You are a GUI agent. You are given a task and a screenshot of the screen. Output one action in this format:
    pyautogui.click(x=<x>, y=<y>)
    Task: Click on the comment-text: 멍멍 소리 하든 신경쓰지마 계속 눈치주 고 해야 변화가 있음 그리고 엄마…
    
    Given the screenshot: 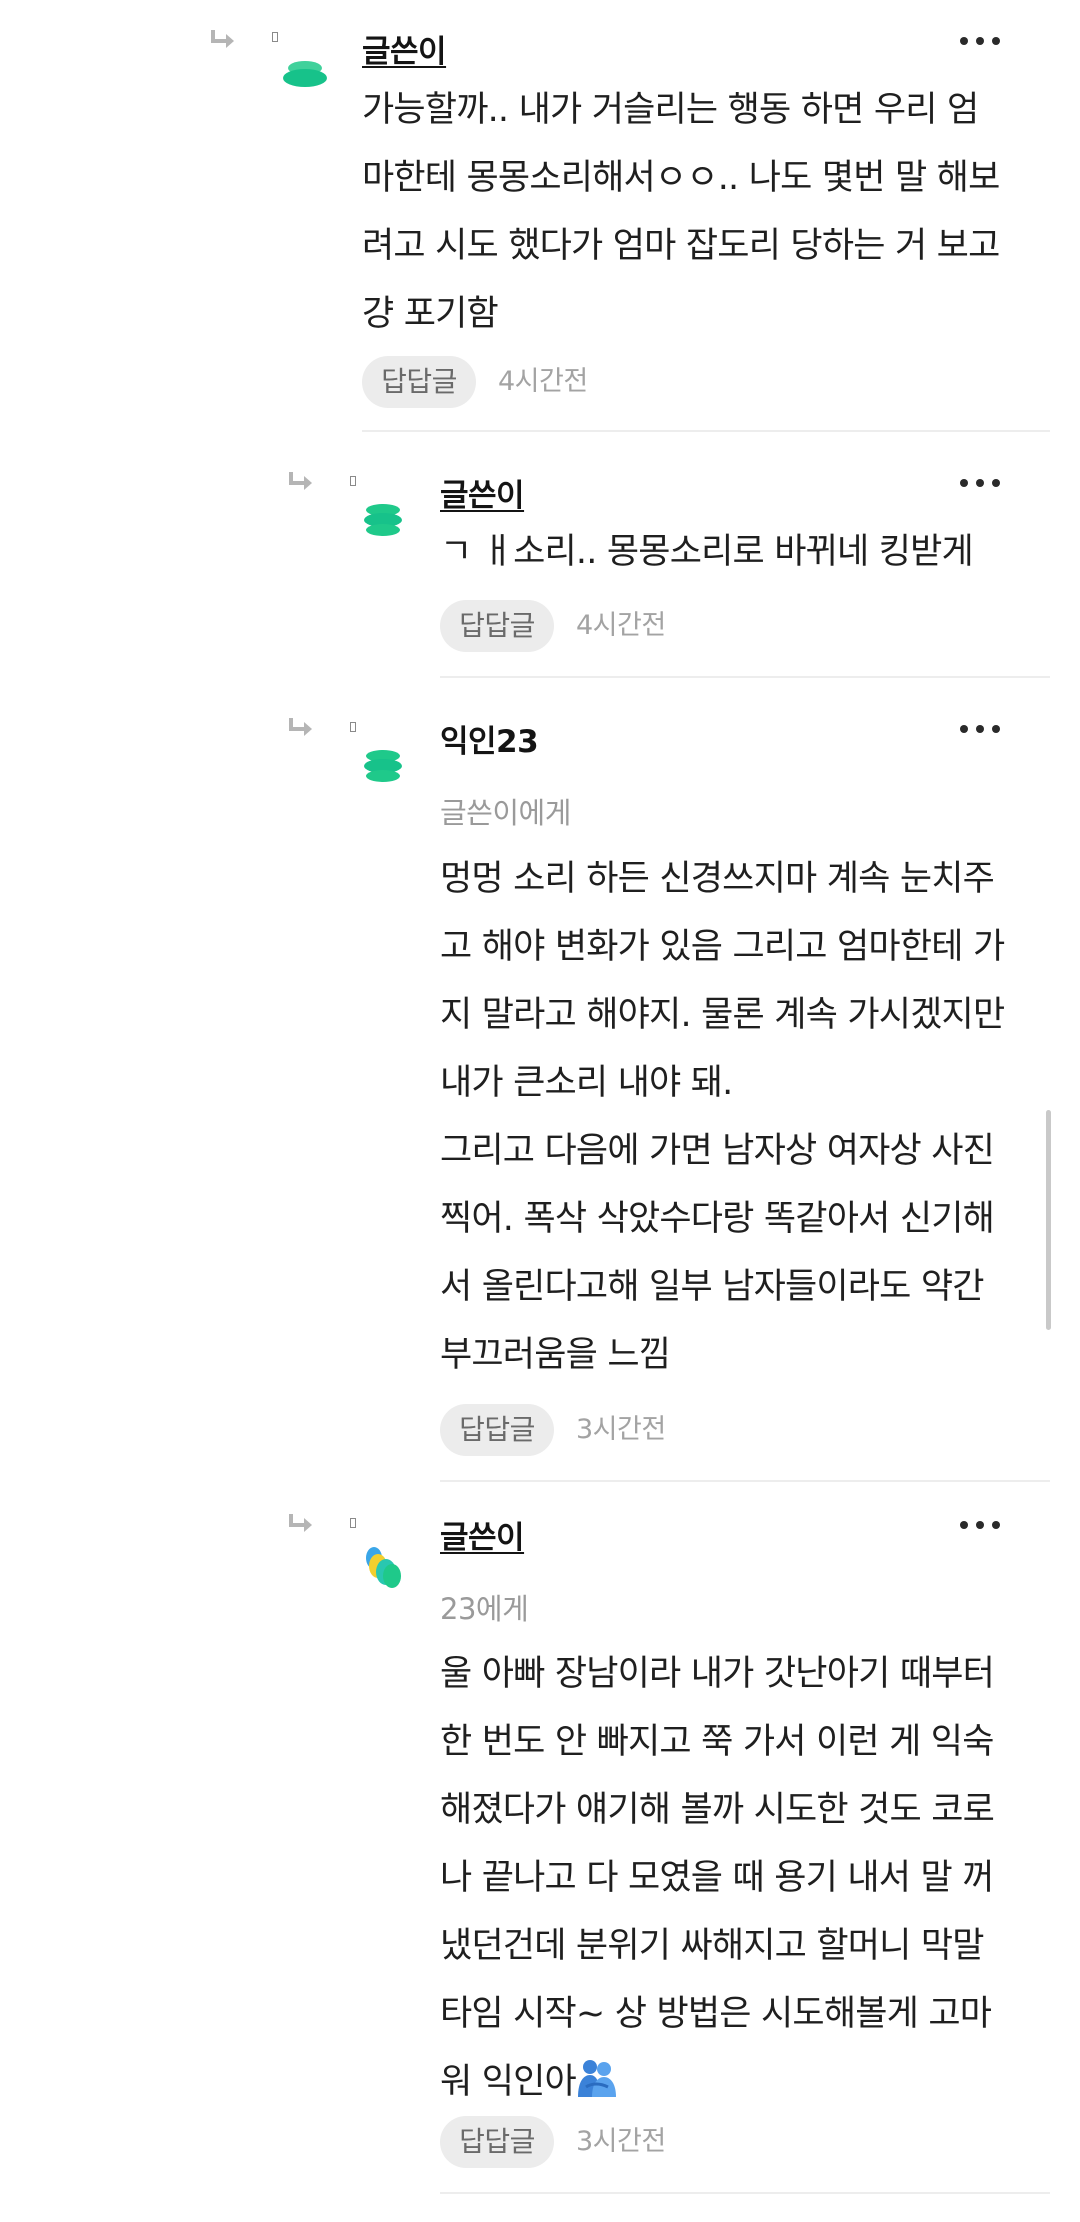 What is the action you would take?
    pyautogui.click(x=722, y=1117)
    